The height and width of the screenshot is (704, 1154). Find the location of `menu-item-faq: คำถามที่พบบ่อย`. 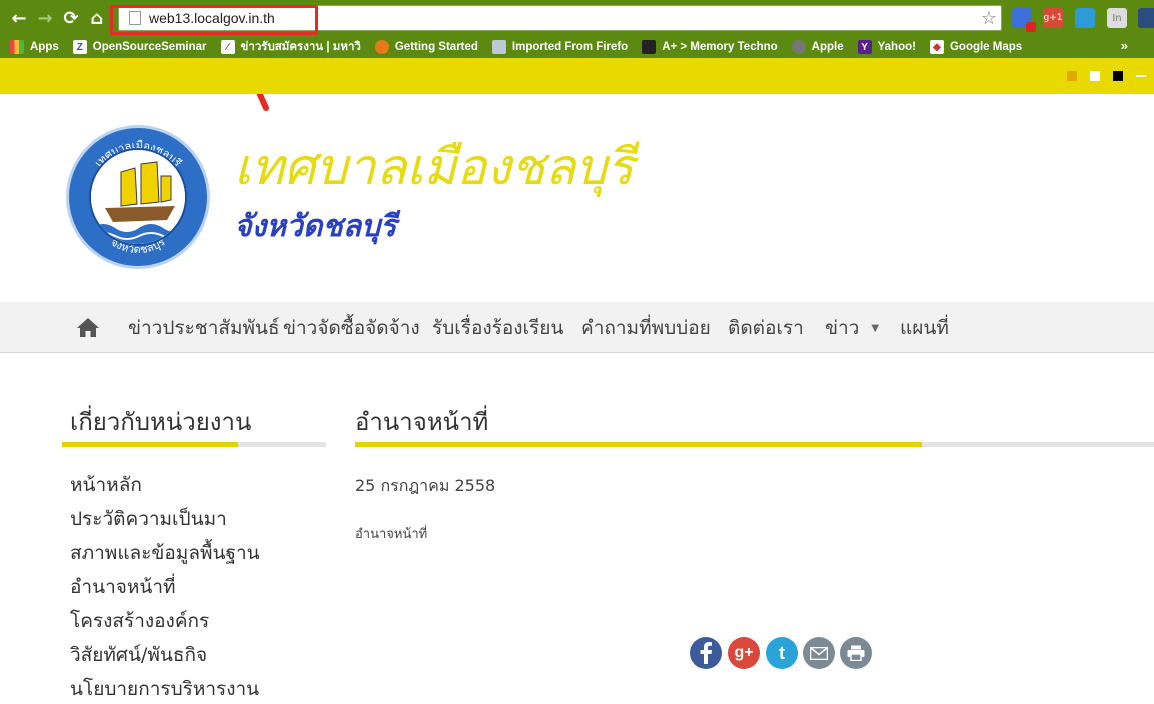

menu-item-faq: คำถามที่พบบ่อย is located at coordinates (646, 328).